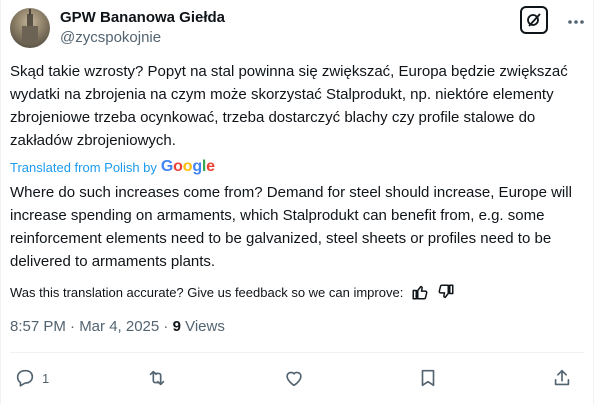  Describe the element at coordinates (420, 292) in the screenshot. I see `thumbs-up-icon` at that location.